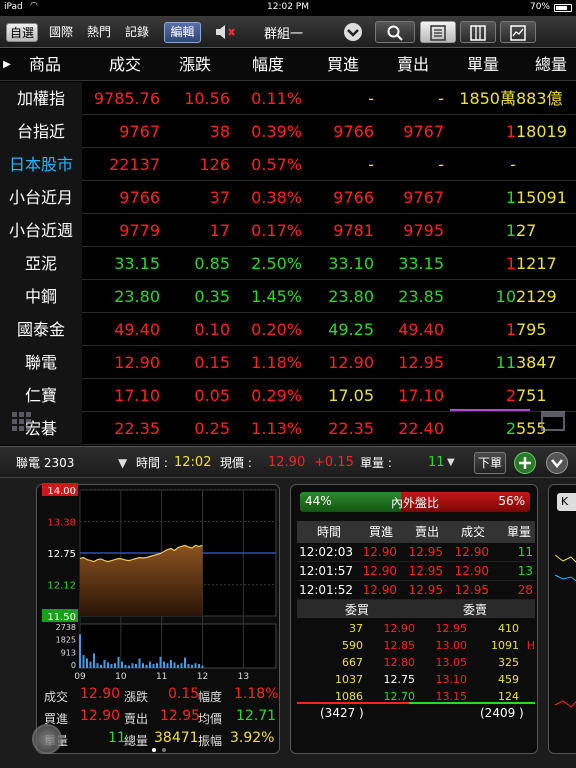  I want to click on book-cell: 13.10, so click(451, 679).